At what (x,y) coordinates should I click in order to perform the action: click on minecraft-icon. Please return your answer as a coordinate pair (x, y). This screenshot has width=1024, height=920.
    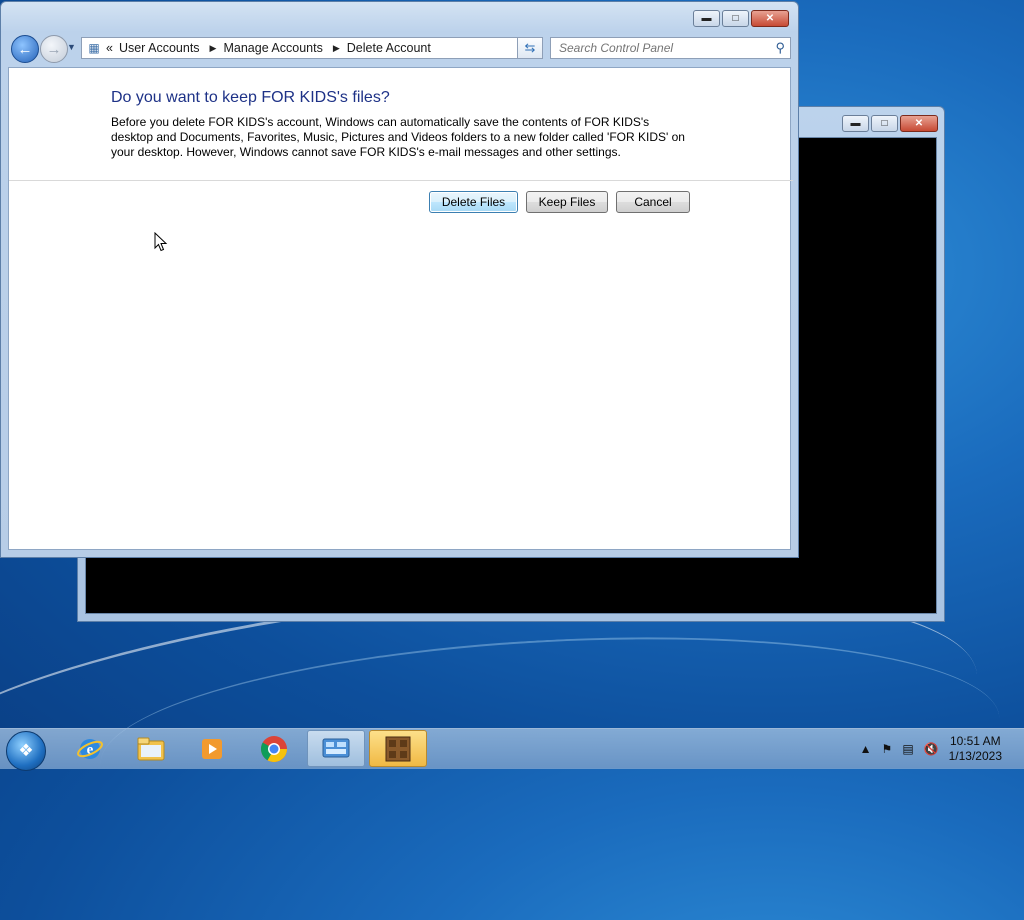
    Looking at the image, I should click on (398, 749).